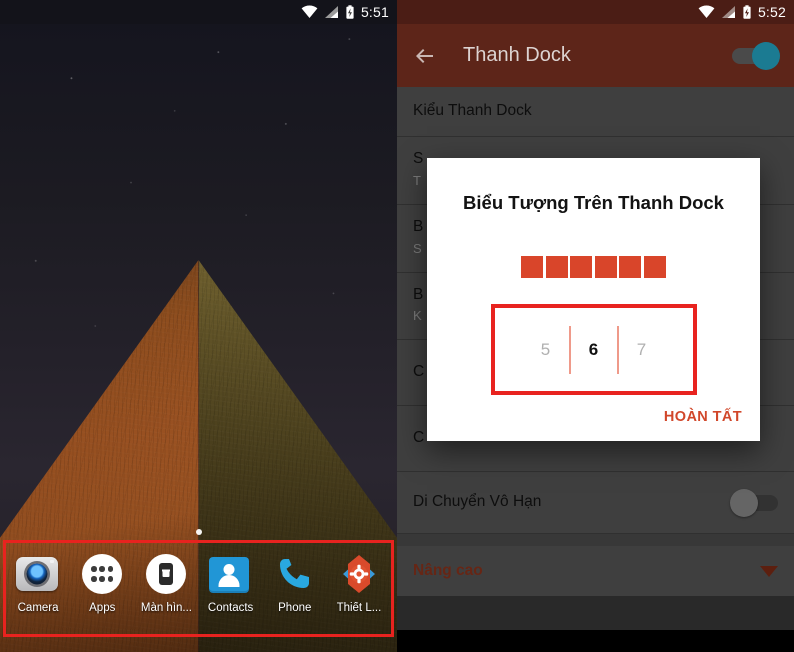 This screenshot has height=652, width=794. I want to click on settings-row-dock-style: Kiểu Thanh Dock, so click(595, 112).